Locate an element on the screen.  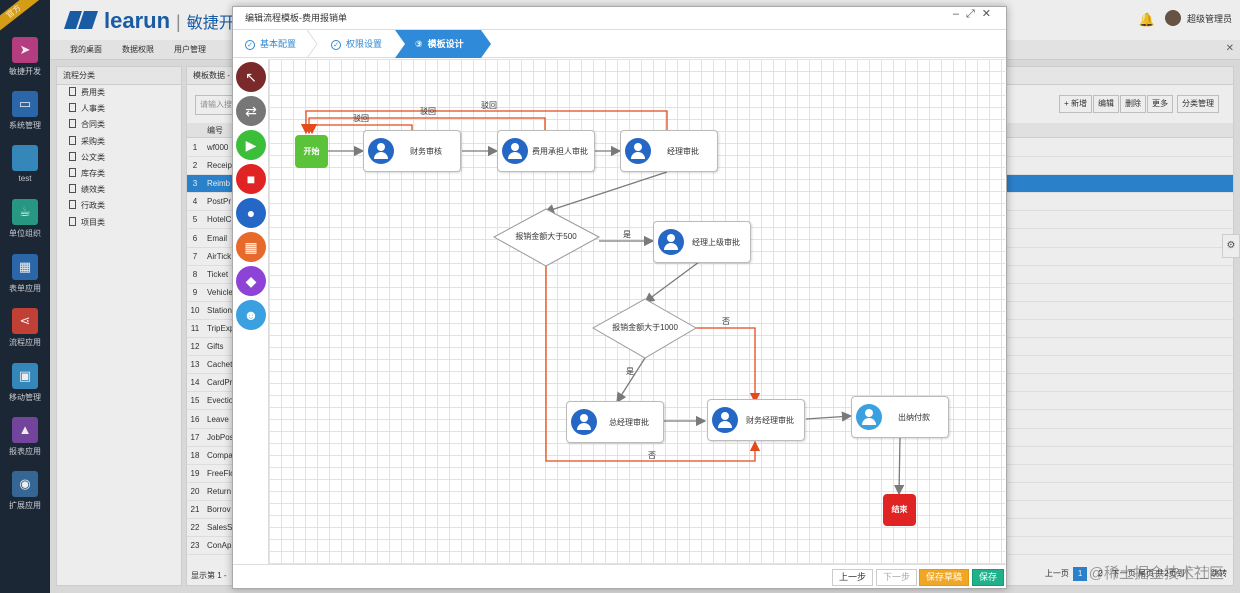
save-draft-button: 保存草稿 is located at coordinates (944, 577).